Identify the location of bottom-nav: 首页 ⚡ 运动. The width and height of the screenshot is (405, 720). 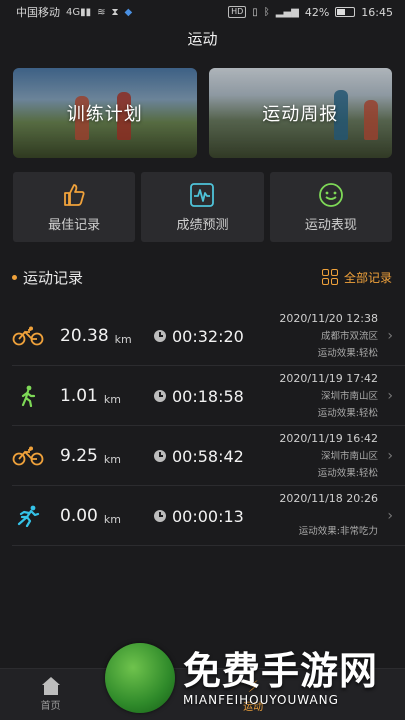
(202, 694).